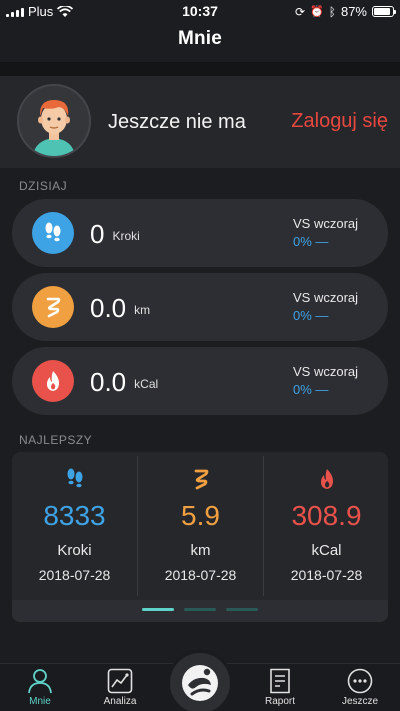 The height and width of the screenshot is (711, 400). I want to click on best-calories-label: kCal, so click(326, 550).